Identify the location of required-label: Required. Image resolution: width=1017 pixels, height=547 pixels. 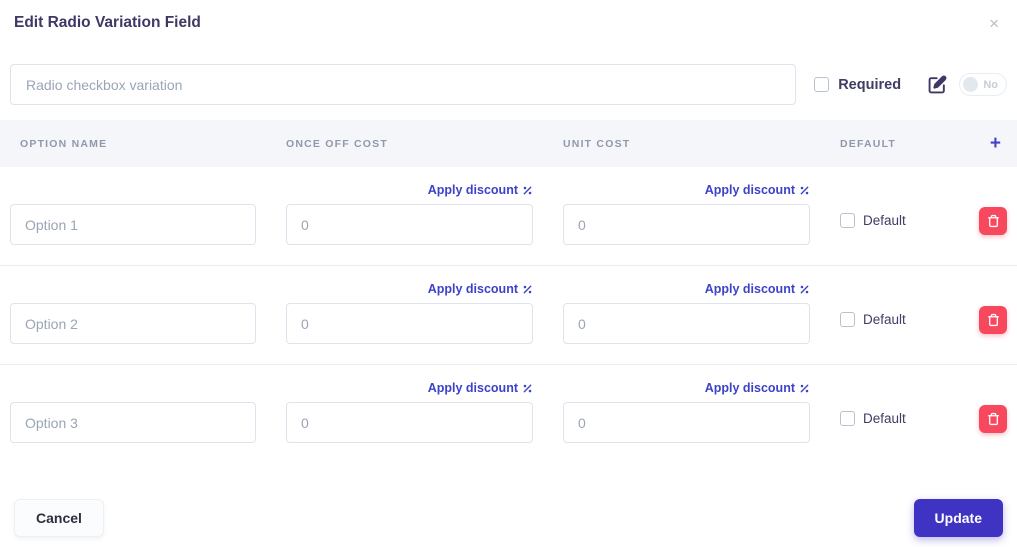
(870, 84).